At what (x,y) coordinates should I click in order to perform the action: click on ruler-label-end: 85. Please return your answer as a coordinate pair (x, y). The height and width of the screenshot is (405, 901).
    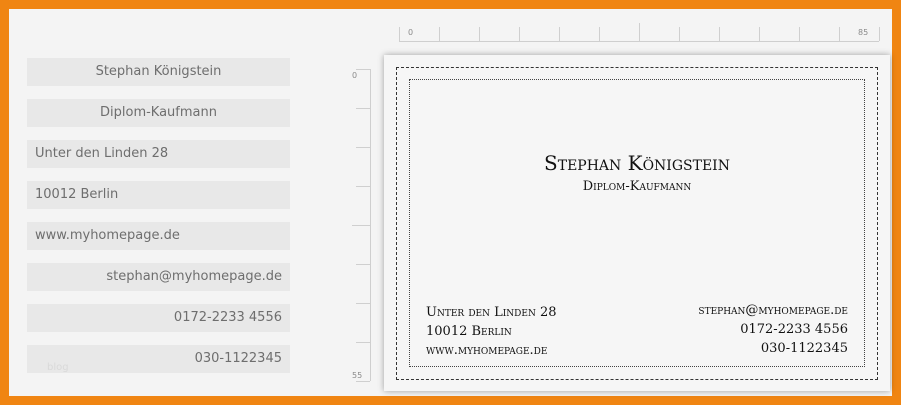
    Looking at the image, I should click on (863, 32).